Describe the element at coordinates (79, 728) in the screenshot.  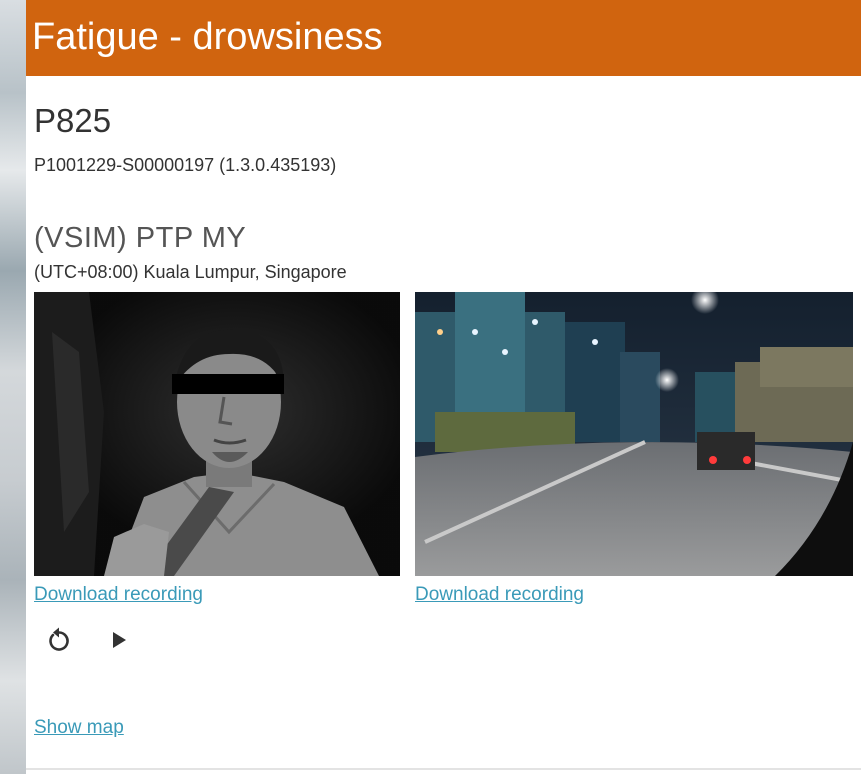
I see `show-map-link: Show map` at that location.